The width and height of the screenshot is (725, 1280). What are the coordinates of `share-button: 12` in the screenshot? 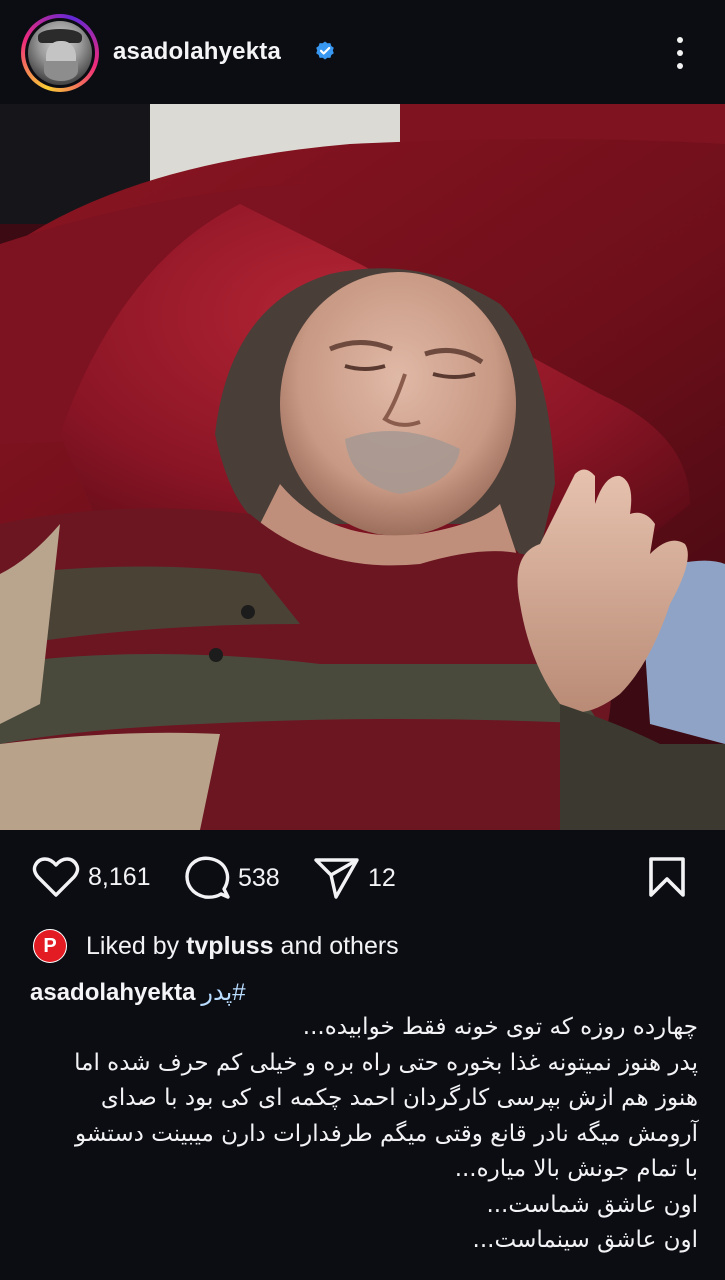 It's located at (355, 878).